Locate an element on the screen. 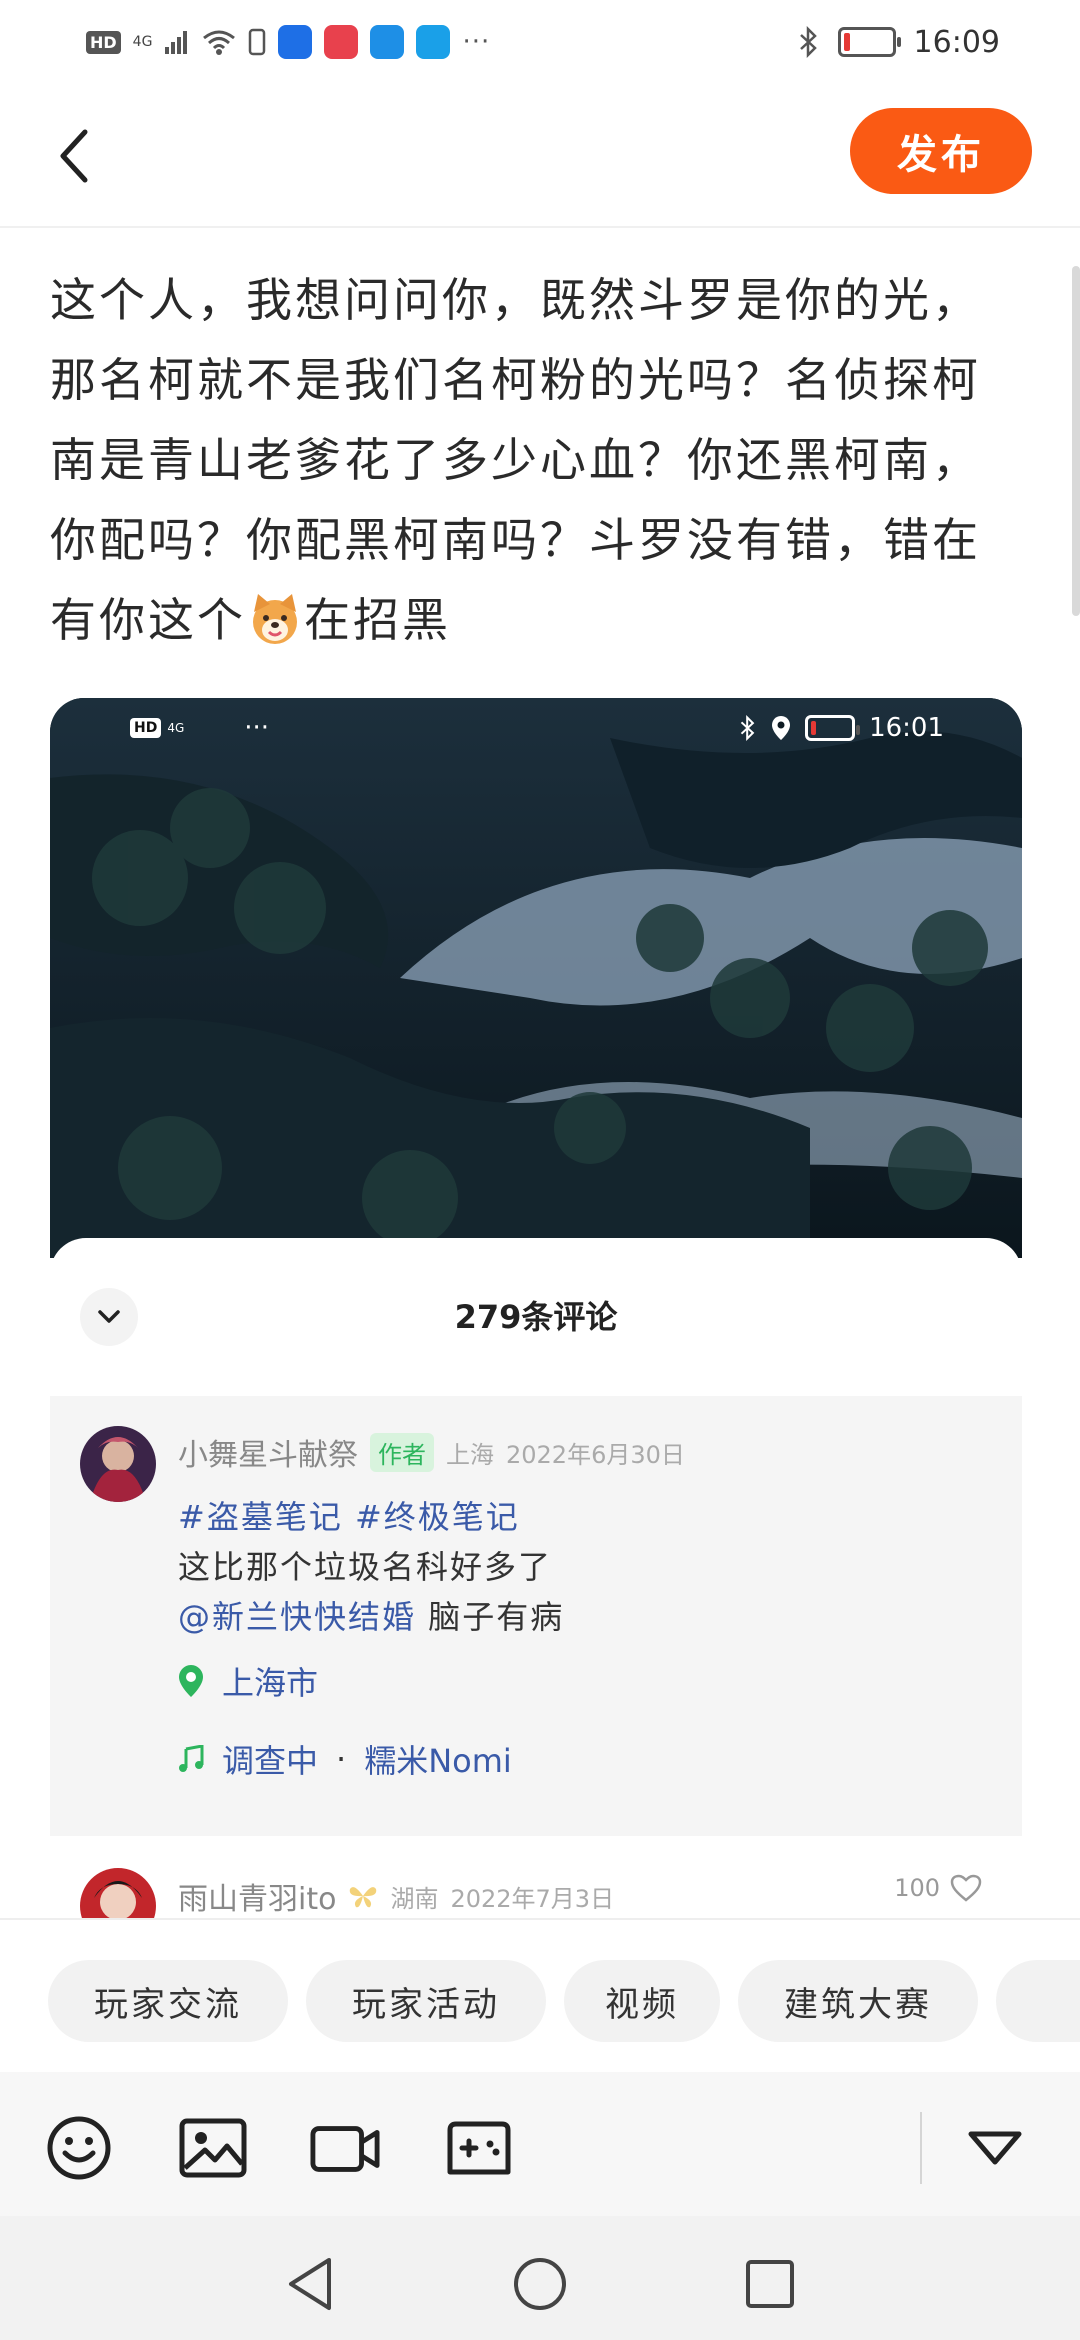 Image resolution: width=1080 pixels, height=2340 pixels. chip-player-exchange: 玩家交流 is located at coordinates (168, 2001).